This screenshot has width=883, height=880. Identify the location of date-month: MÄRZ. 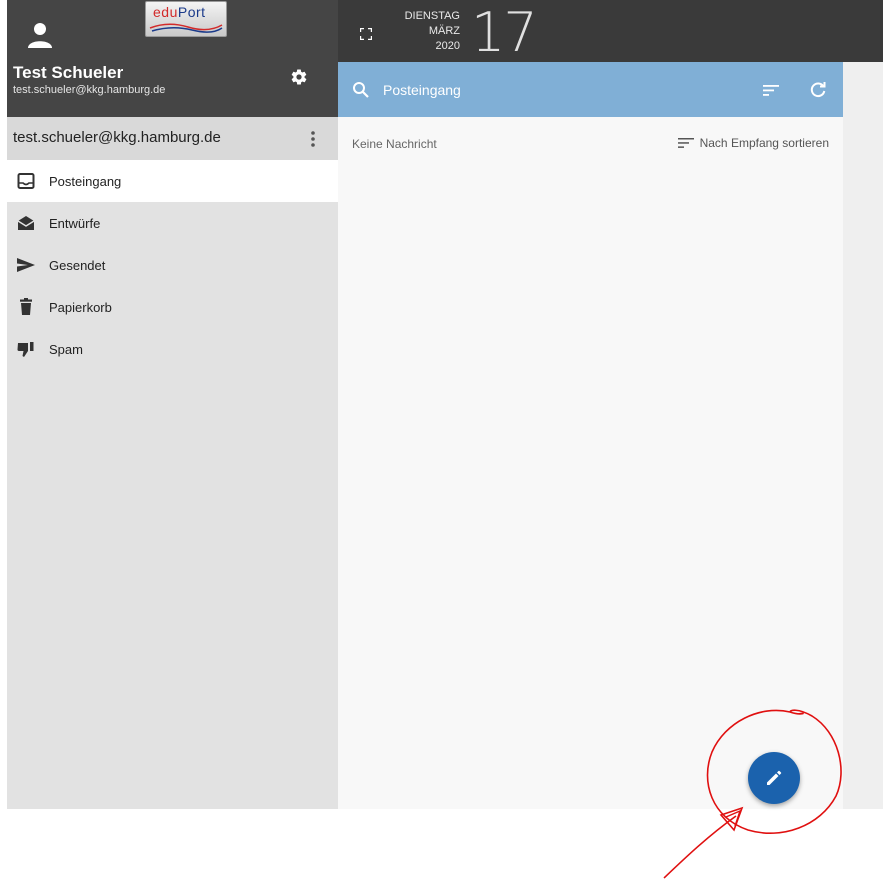
(444, 31).